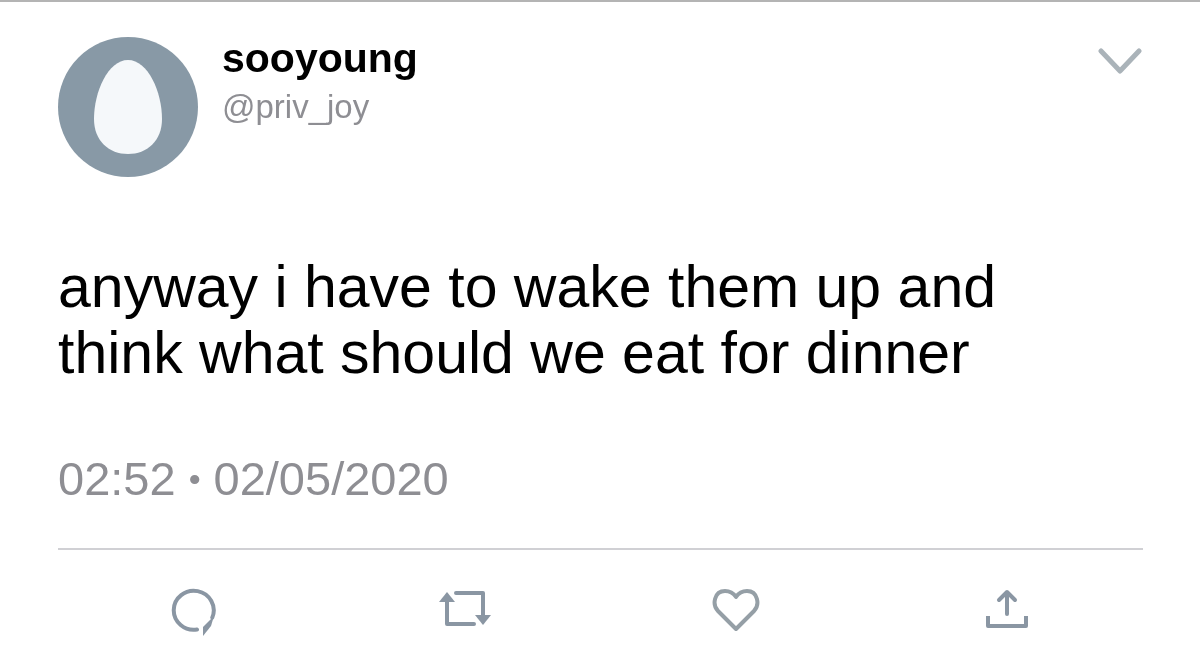 This screenshot has width=1200, height=671. I want to click on display-name: sooyoung, so click(320, 58).